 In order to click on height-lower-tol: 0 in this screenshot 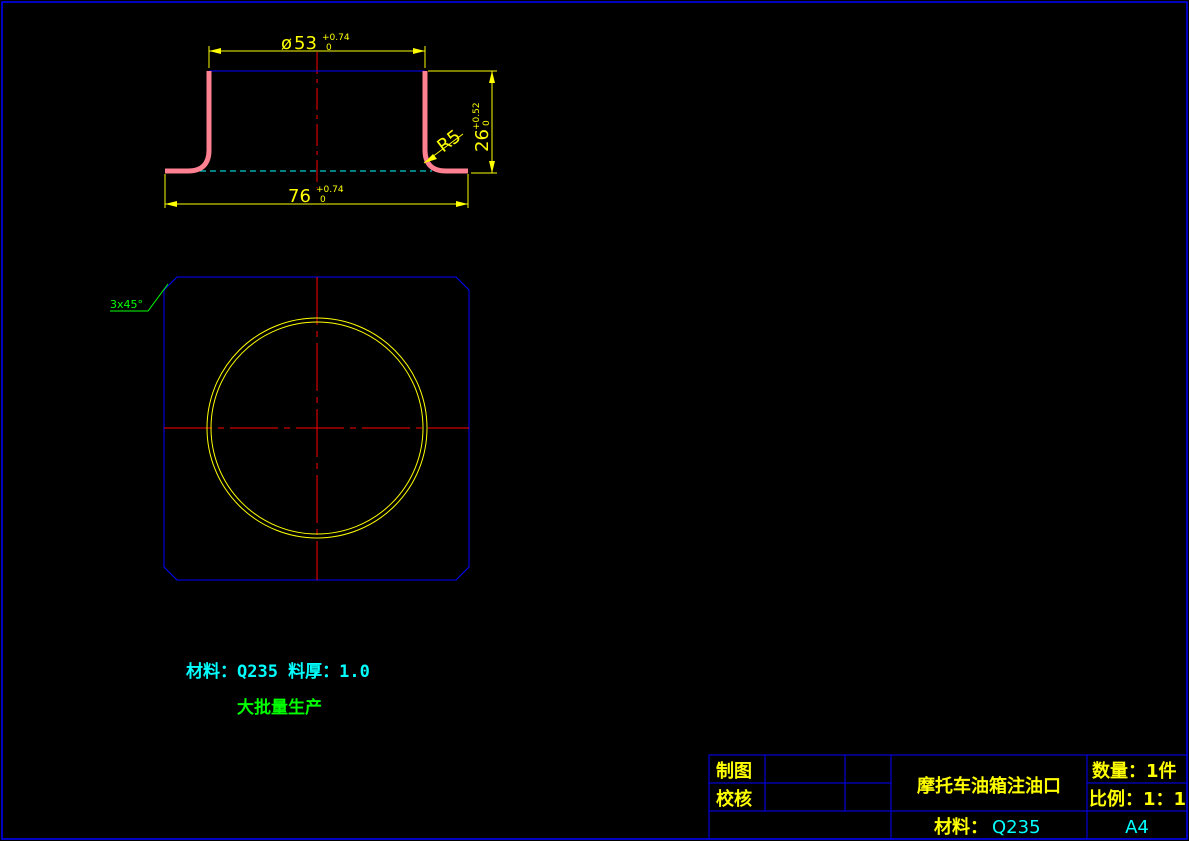, I will do `click(487, 123)`.